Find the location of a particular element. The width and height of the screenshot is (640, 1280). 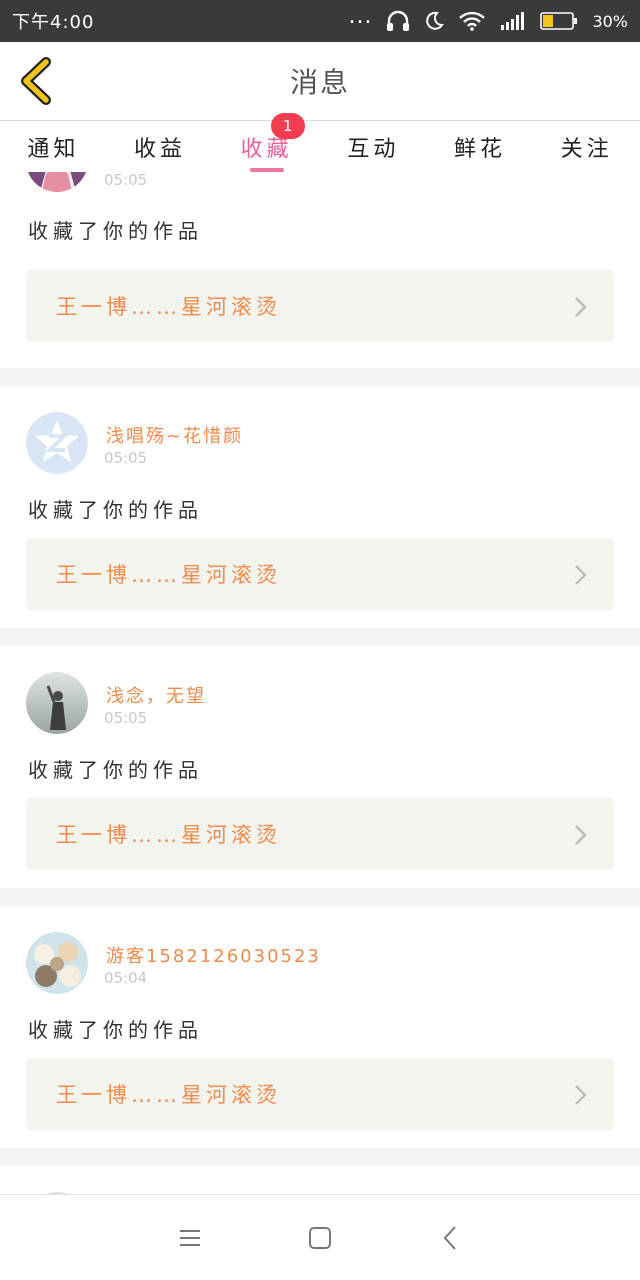

moon-icon is located at coordinates (435, 20).